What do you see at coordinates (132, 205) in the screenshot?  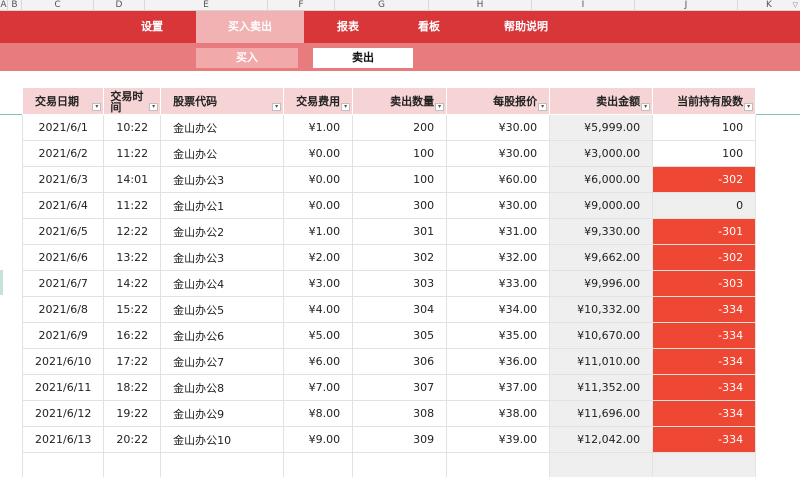 I see `trade-time-cell: 11:22` at bounding box center [132, 205].